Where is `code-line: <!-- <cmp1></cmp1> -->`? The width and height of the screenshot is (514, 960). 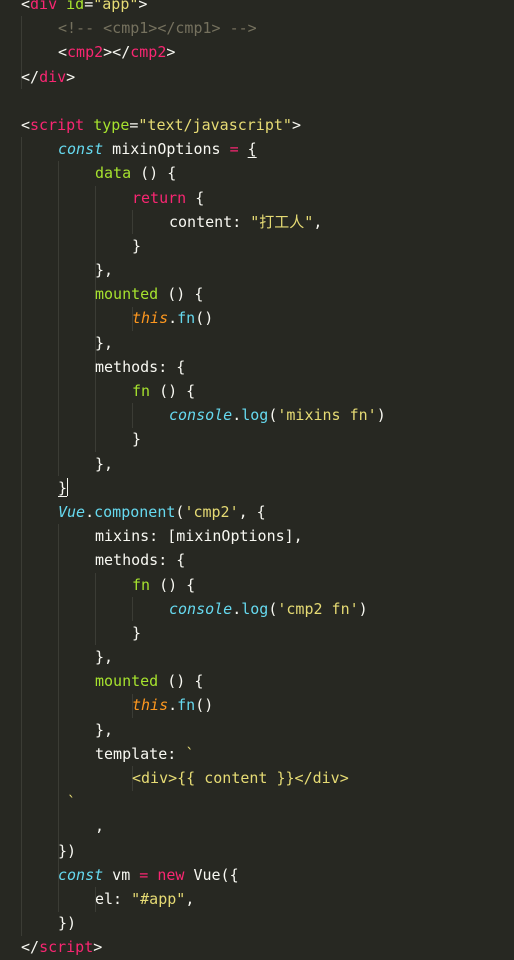 code-line: <!-- <cmp1></cmp1> --> is located at coordinates (257, 28).